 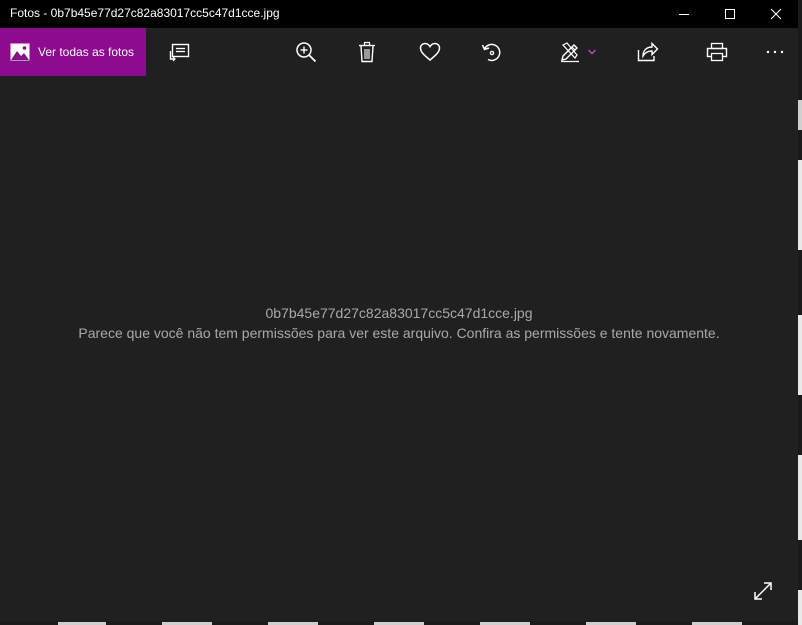 I want to click on fullscreen-button, so click(x=763, y=591).